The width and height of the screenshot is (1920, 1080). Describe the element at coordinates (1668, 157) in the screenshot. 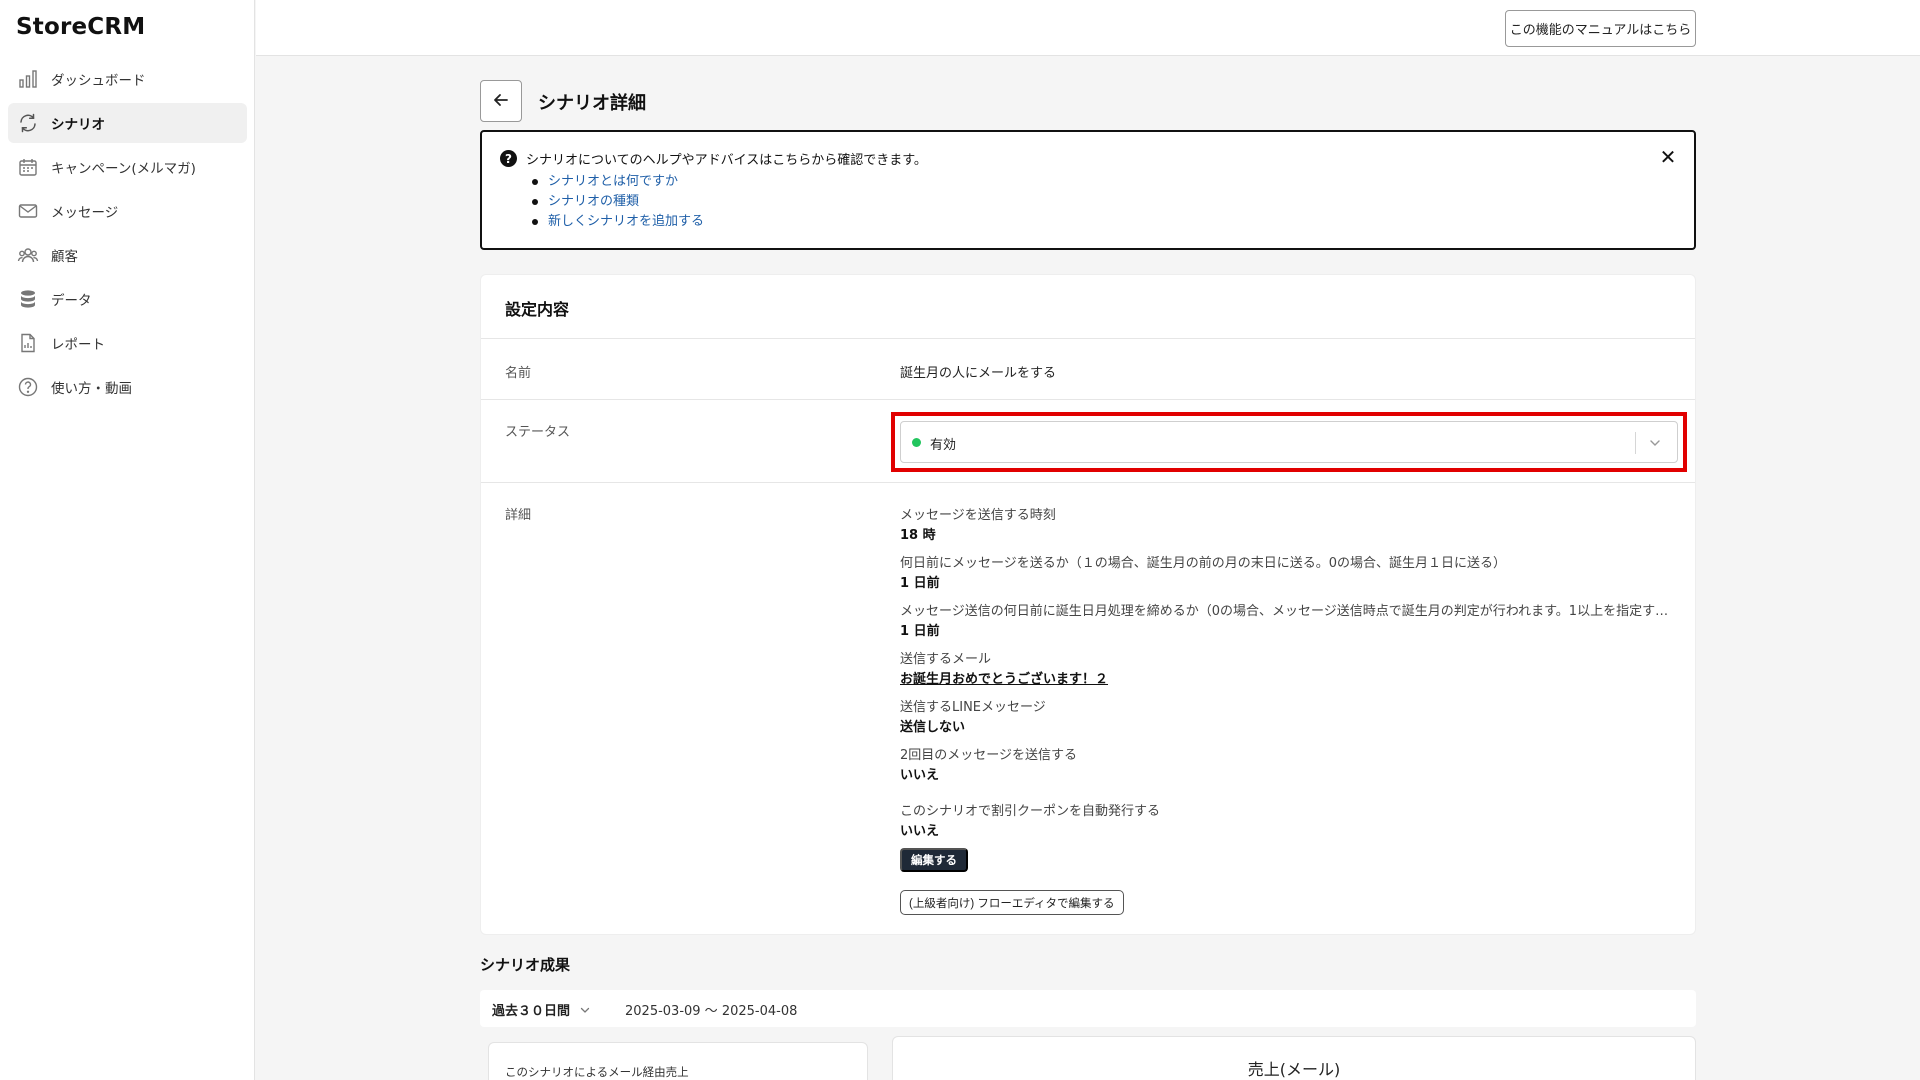

I see `close-icon: ✕` at that location.